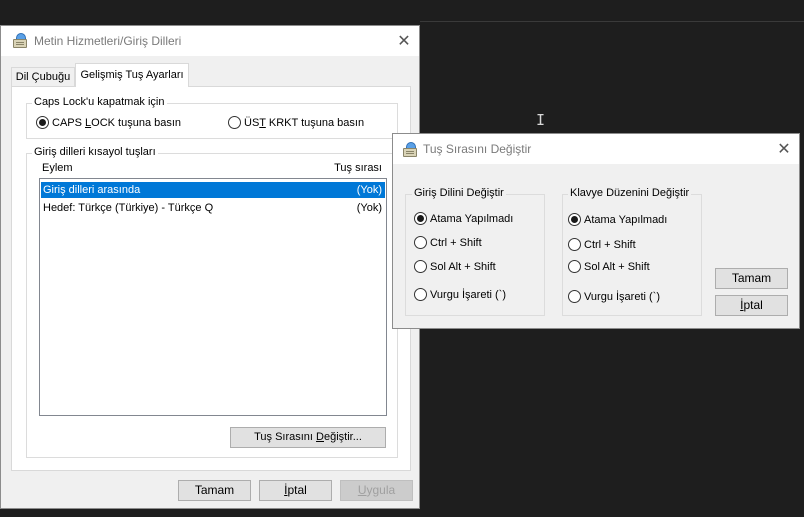  I want to click on list-item: Hedef: Türkçe (Türkiye) - Türkçe Q (Yok), so click(213, 208).